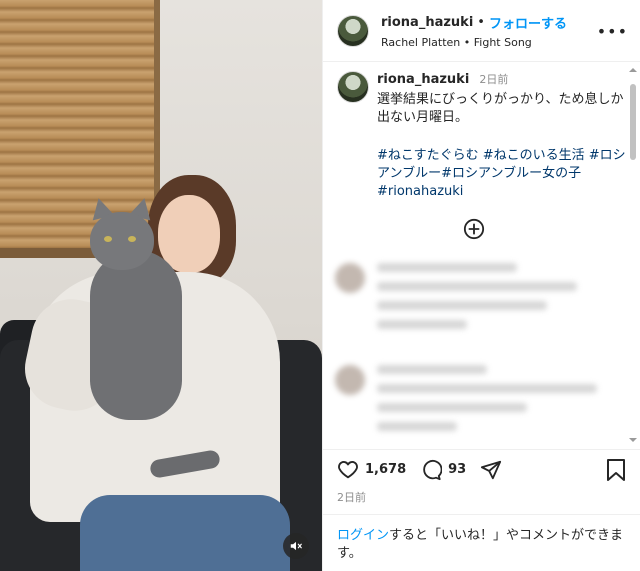  What do you see at coordinates (481, 542) in the screenshot?
I see `login-prompt: ログインすると「いいね！」やコメントができます。` at bounding box center [481, 542].